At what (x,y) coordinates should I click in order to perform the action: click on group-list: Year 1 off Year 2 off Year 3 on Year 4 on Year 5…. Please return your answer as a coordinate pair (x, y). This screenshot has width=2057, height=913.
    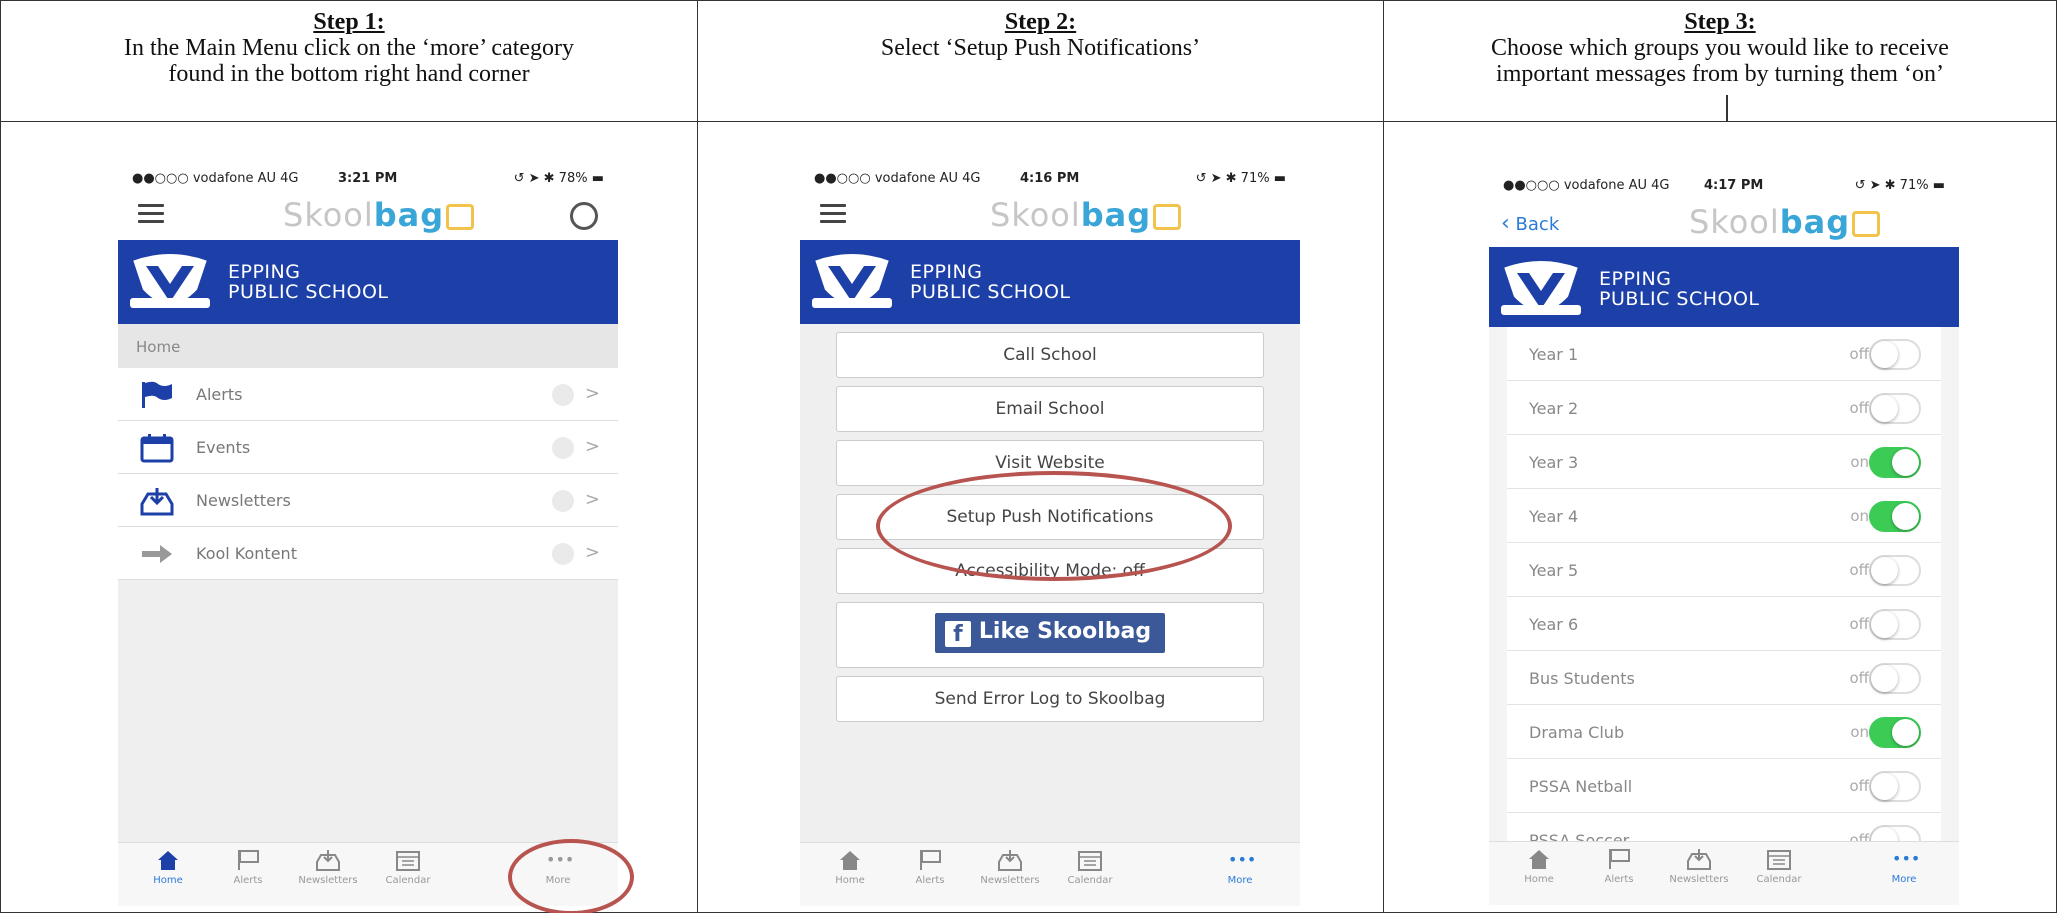
    Looking at the image, I should click on (1724, 584).